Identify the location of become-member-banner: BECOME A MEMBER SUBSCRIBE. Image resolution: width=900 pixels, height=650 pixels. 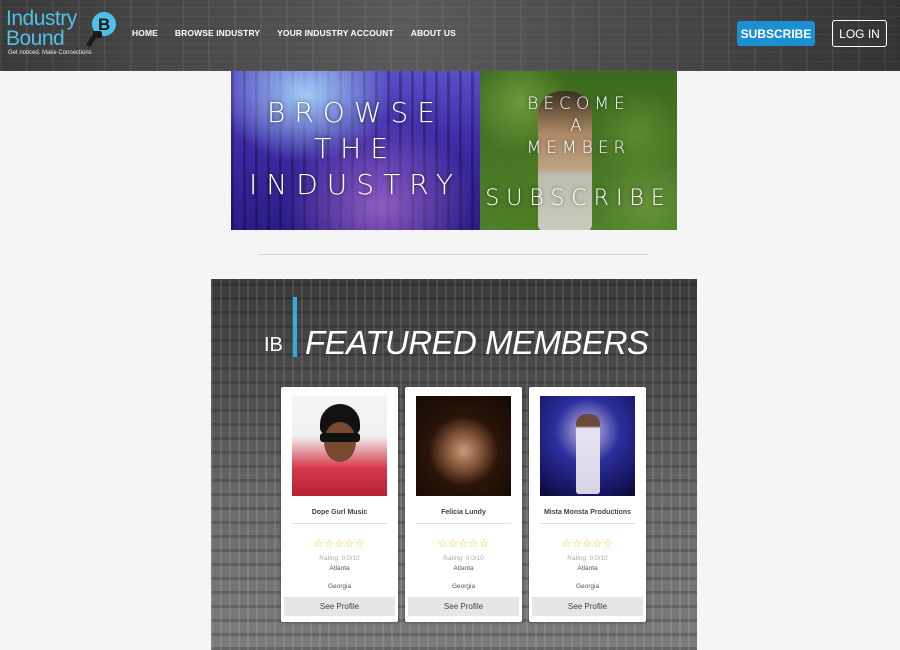
(578, 150).